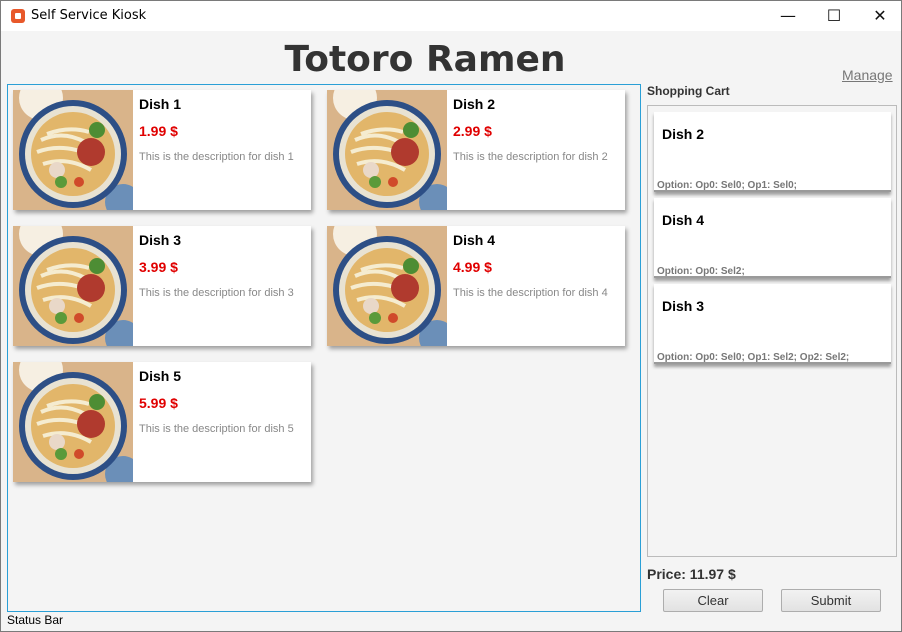  I want to click on dish-name: Dish 5, so click(160, 376).